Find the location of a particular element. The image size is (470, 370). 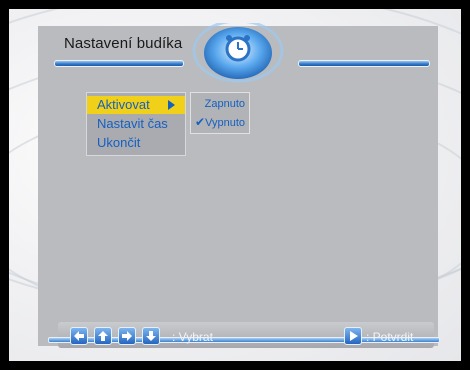

submenu-arrow-icon is located at coordinates (171, 105).